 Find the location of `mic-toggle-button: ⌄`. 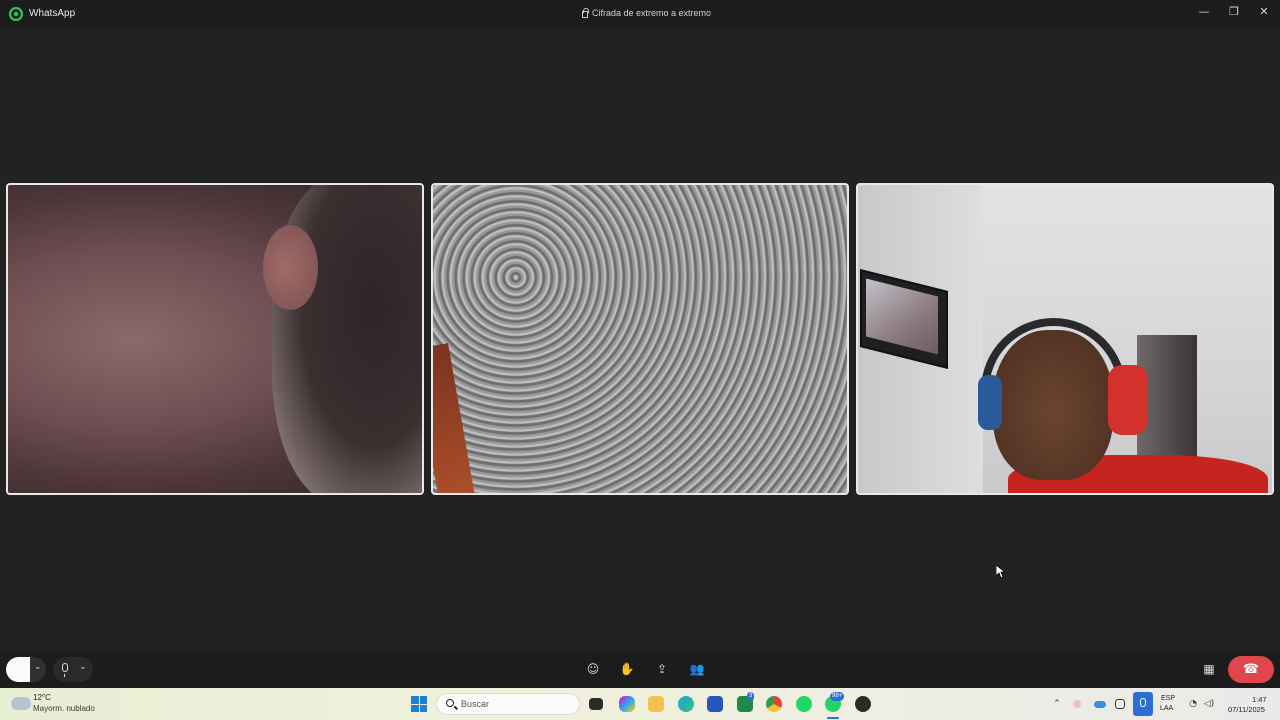

mic-toggle-button: ⌄ is located at coordinates (73, 669).